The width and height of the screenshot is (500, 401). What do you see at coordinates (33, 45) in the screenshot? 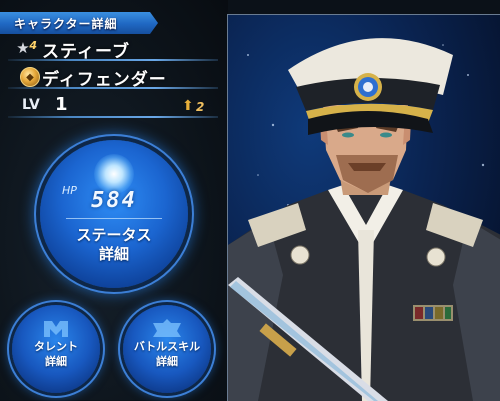
I see `rank-value: 4` at bounding box center [33, 45].